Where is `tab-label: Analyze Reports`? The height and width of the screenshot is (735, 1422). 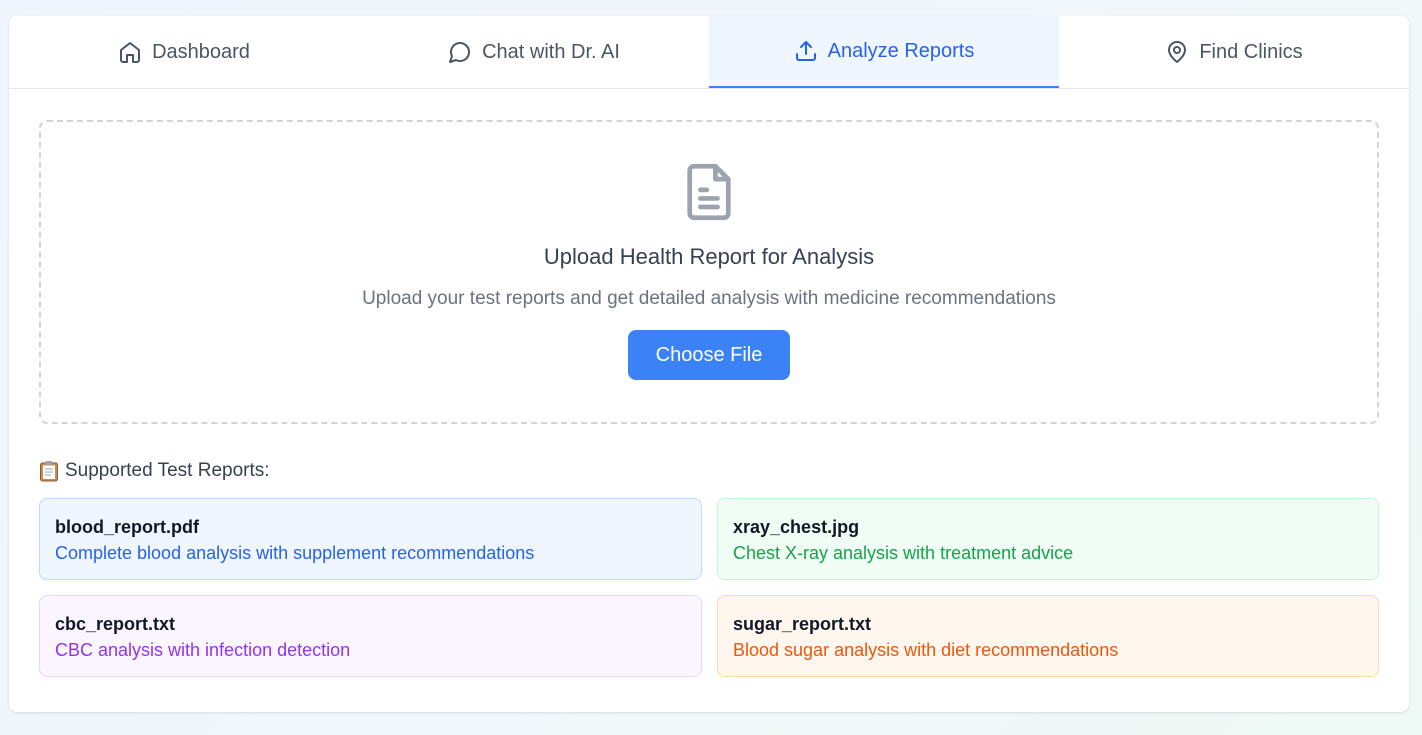
tab-label: Analyze Reports is located at coordinates (901, 50).